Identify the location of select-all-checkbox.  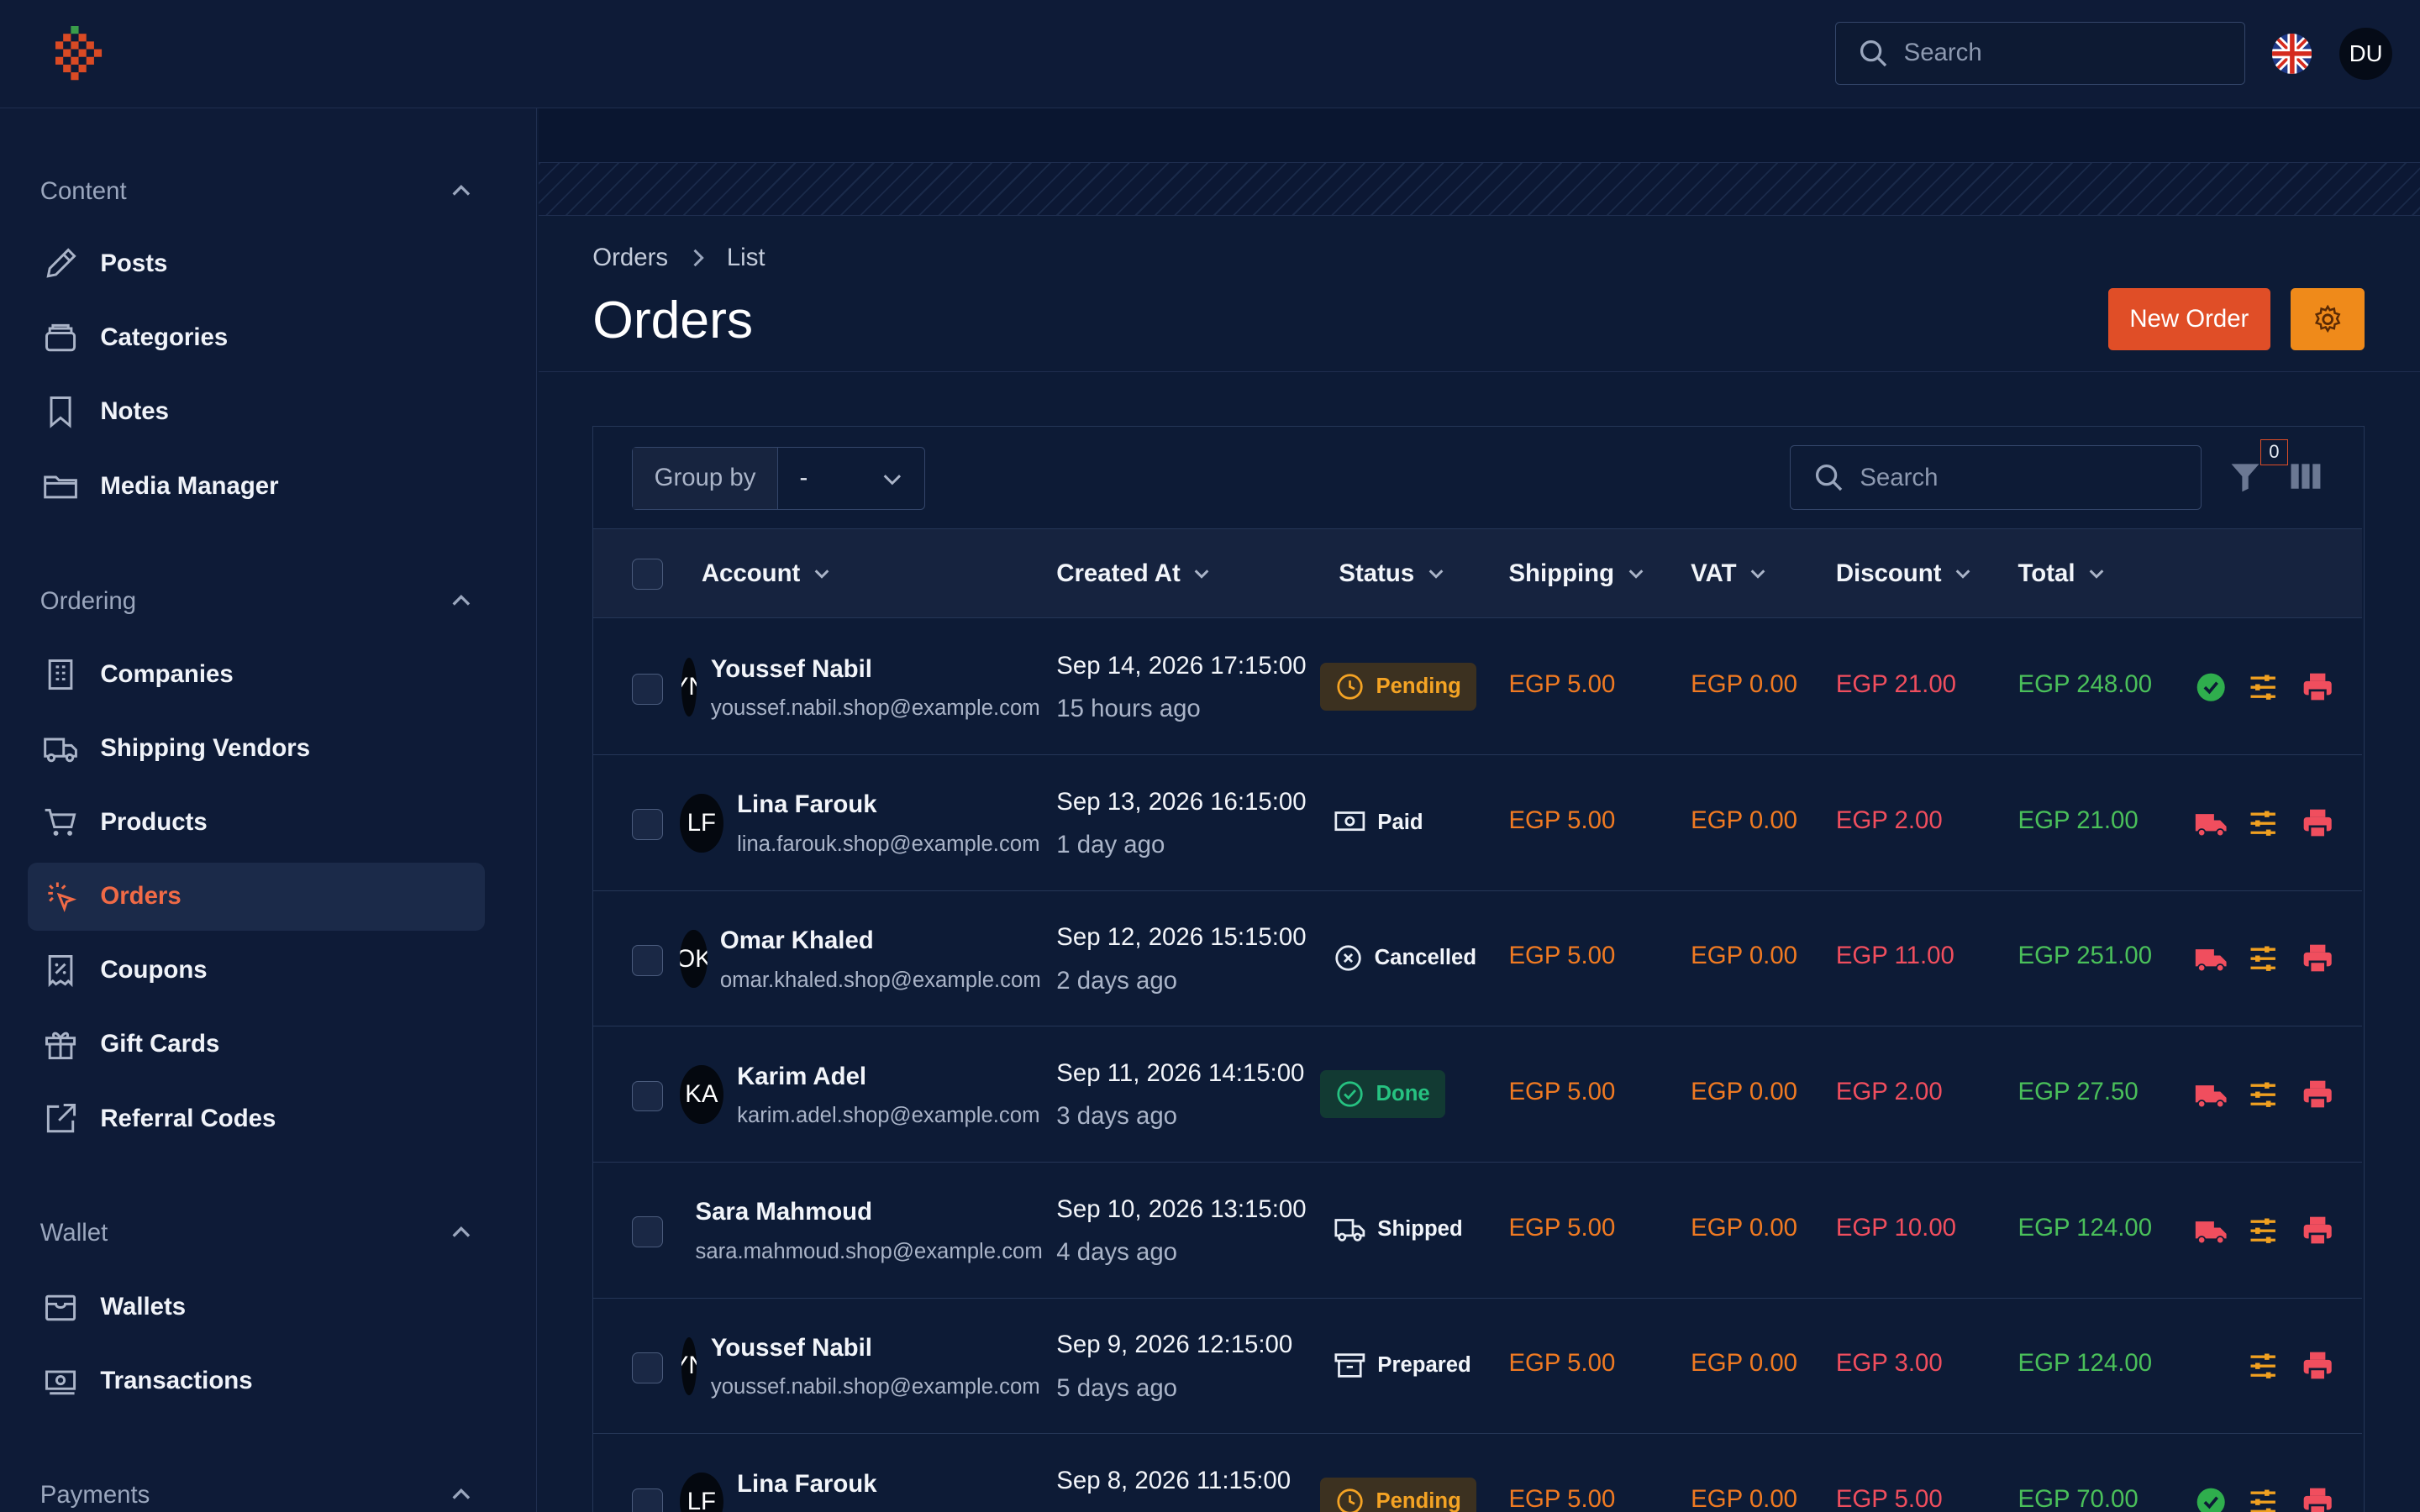
(647, 574).